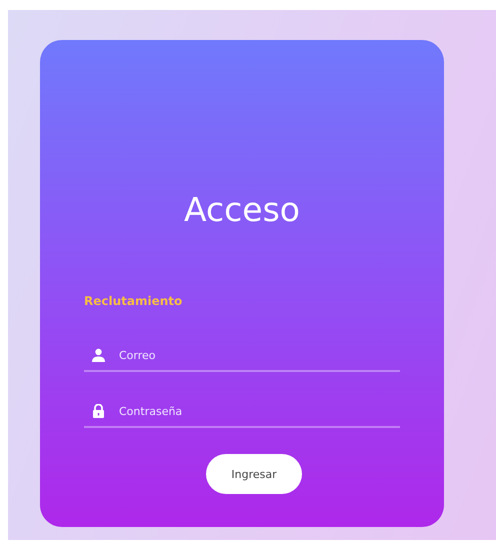  What do you see at coordinates (98, 411) in the screenshot?
I see `lock-icon` at bounding box center [98, 411].